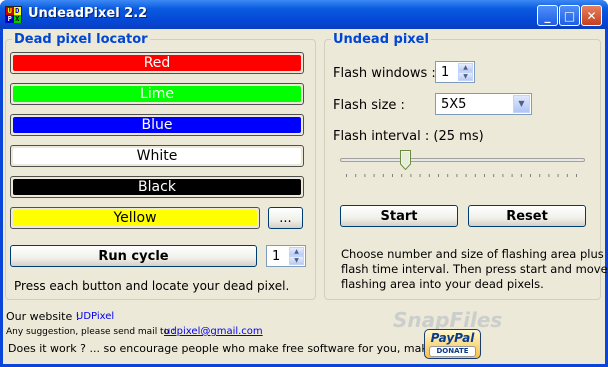 The image size is (608, 367). I want to click on flash-windows-label: Flash windows :, so click(384, 73).